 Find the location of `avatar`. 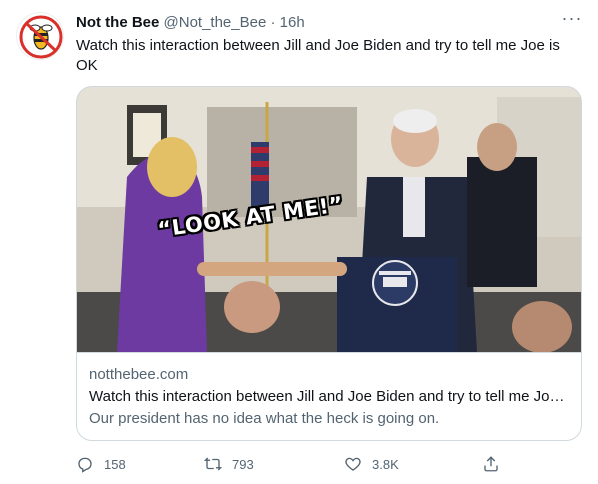

avatar is located at coordinates (40, 36).